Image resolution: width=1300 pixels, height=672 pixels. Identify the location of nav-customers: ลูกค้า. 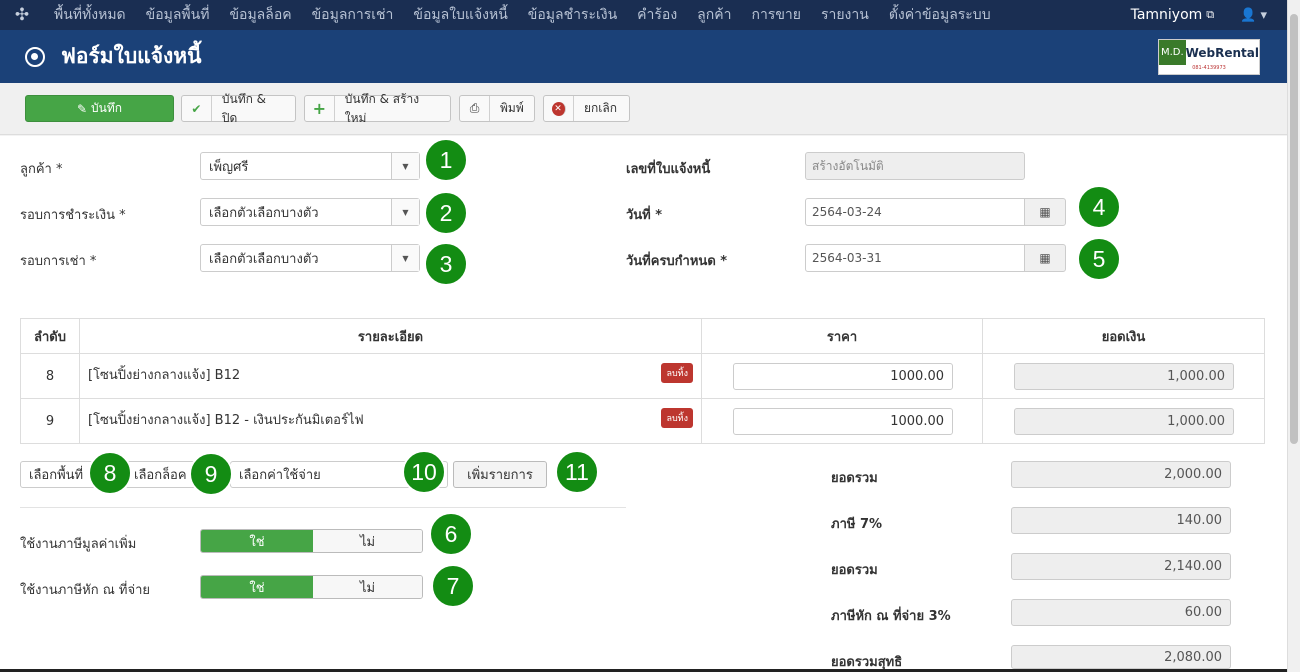
(714, 15).